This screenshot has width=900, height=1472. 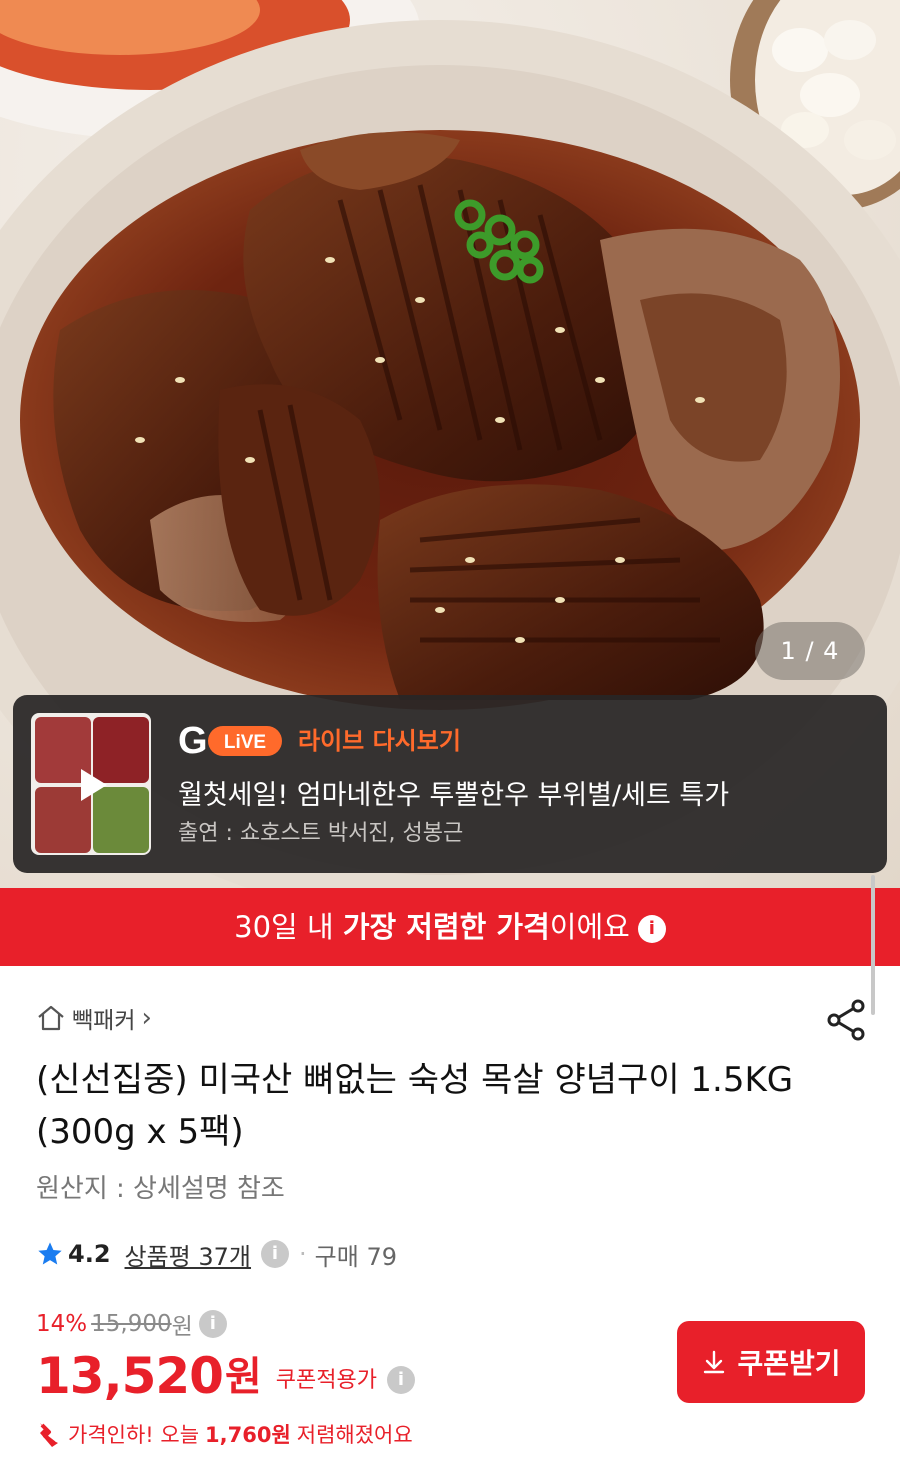 What do you see at coordinates (714, 1362) in the screenshot?
I see `download-icon` at bounding box center [714, 1362].